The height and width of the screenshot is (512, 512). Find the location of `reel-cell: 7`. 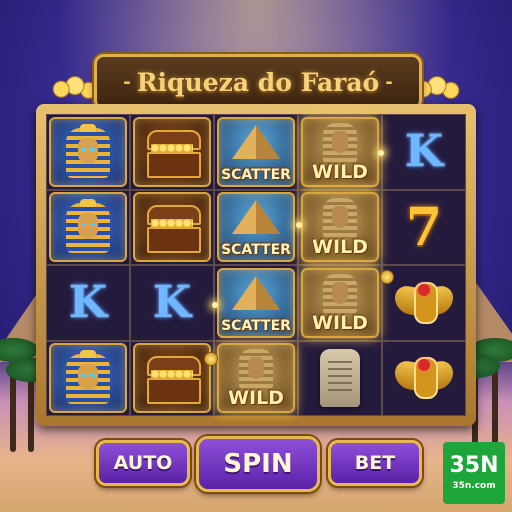

reel-cell: 7 is located at coordinates (424, 227).